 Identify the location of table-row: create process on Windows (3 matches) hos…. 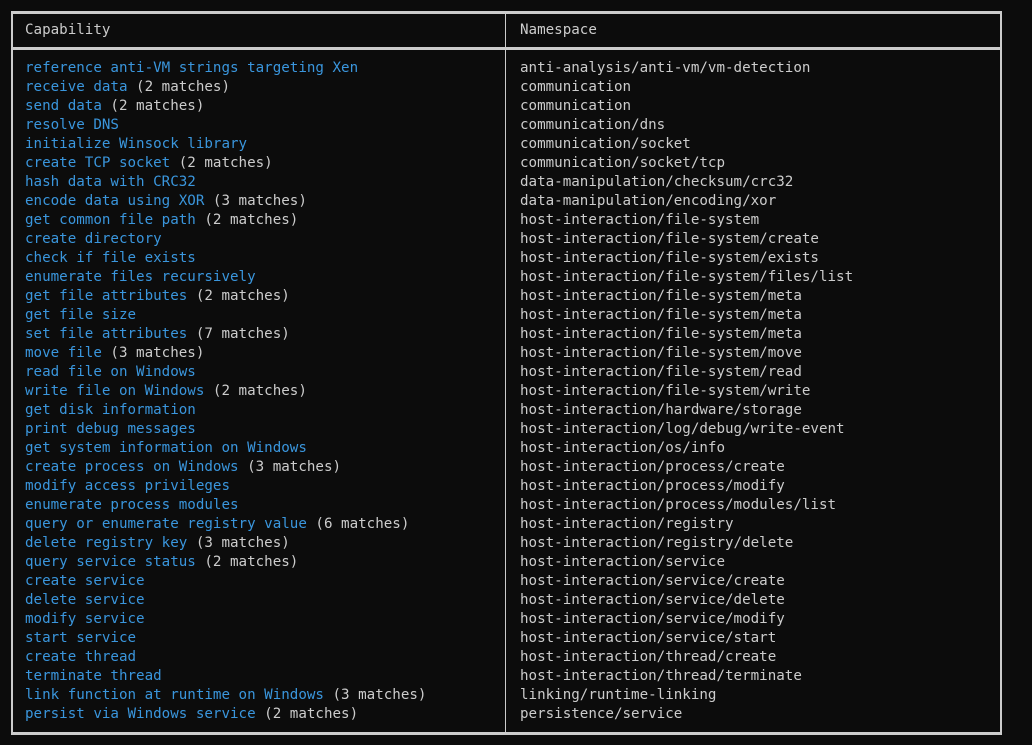
(516, 467).